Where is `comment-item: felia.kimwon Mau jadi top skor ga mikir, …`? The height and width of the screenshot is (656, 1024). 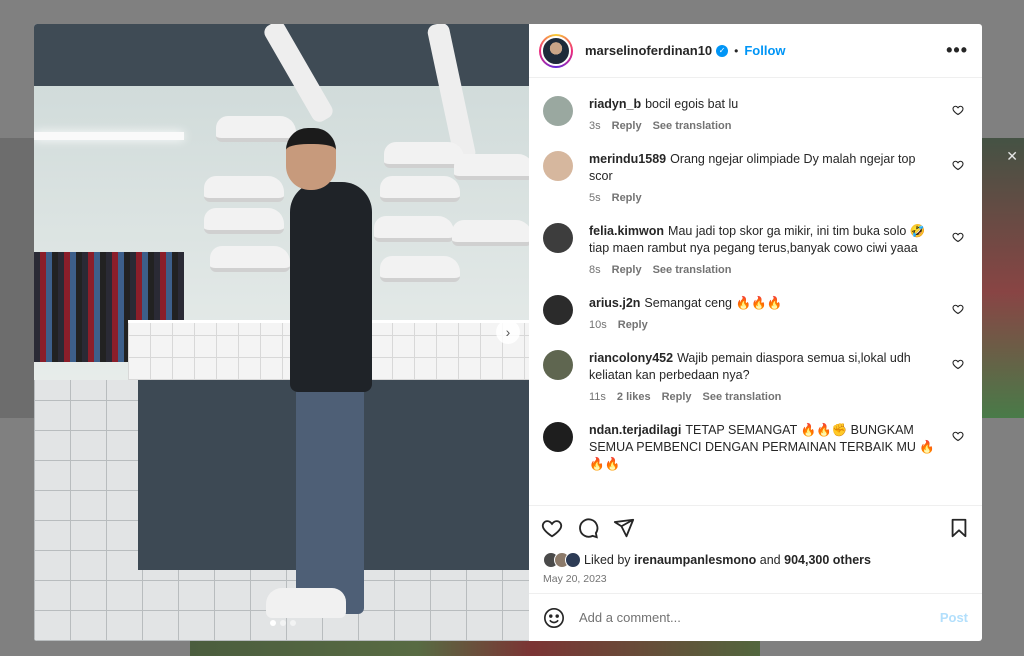 comment-item: felia.kimwon Mau jadi top skor ga mikir, … is located at coordinates (755, 249).